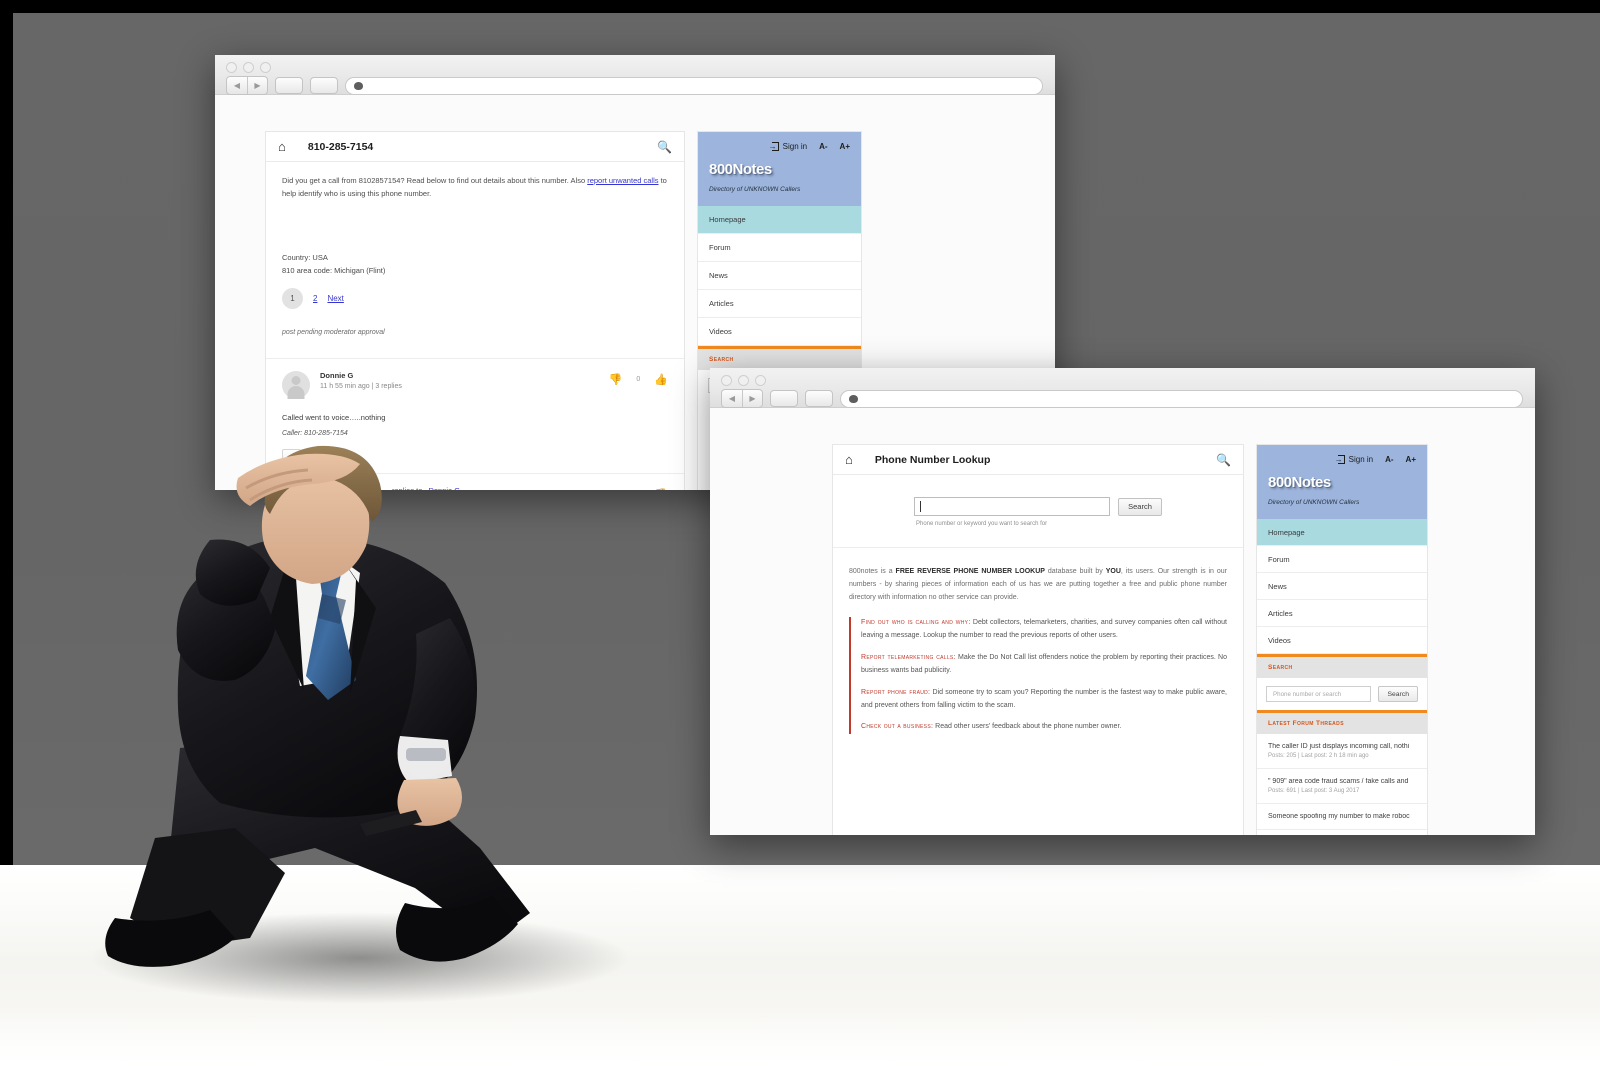  Describe the element at coordinates (1113, 571) in the screenshot. I see `intro-bold-2: YOU` at that location.